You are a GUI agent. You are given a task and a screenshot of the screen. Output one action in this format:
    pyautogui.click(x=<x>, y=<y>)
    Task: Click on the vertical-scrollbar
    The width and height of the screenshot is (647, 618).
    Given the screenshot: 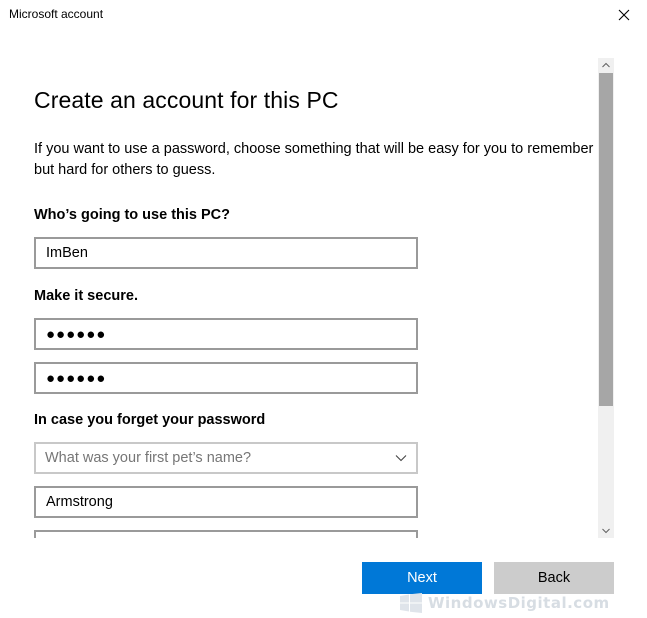 What is the action you would take?
    pyautogui.click(x=606, y=298)
    